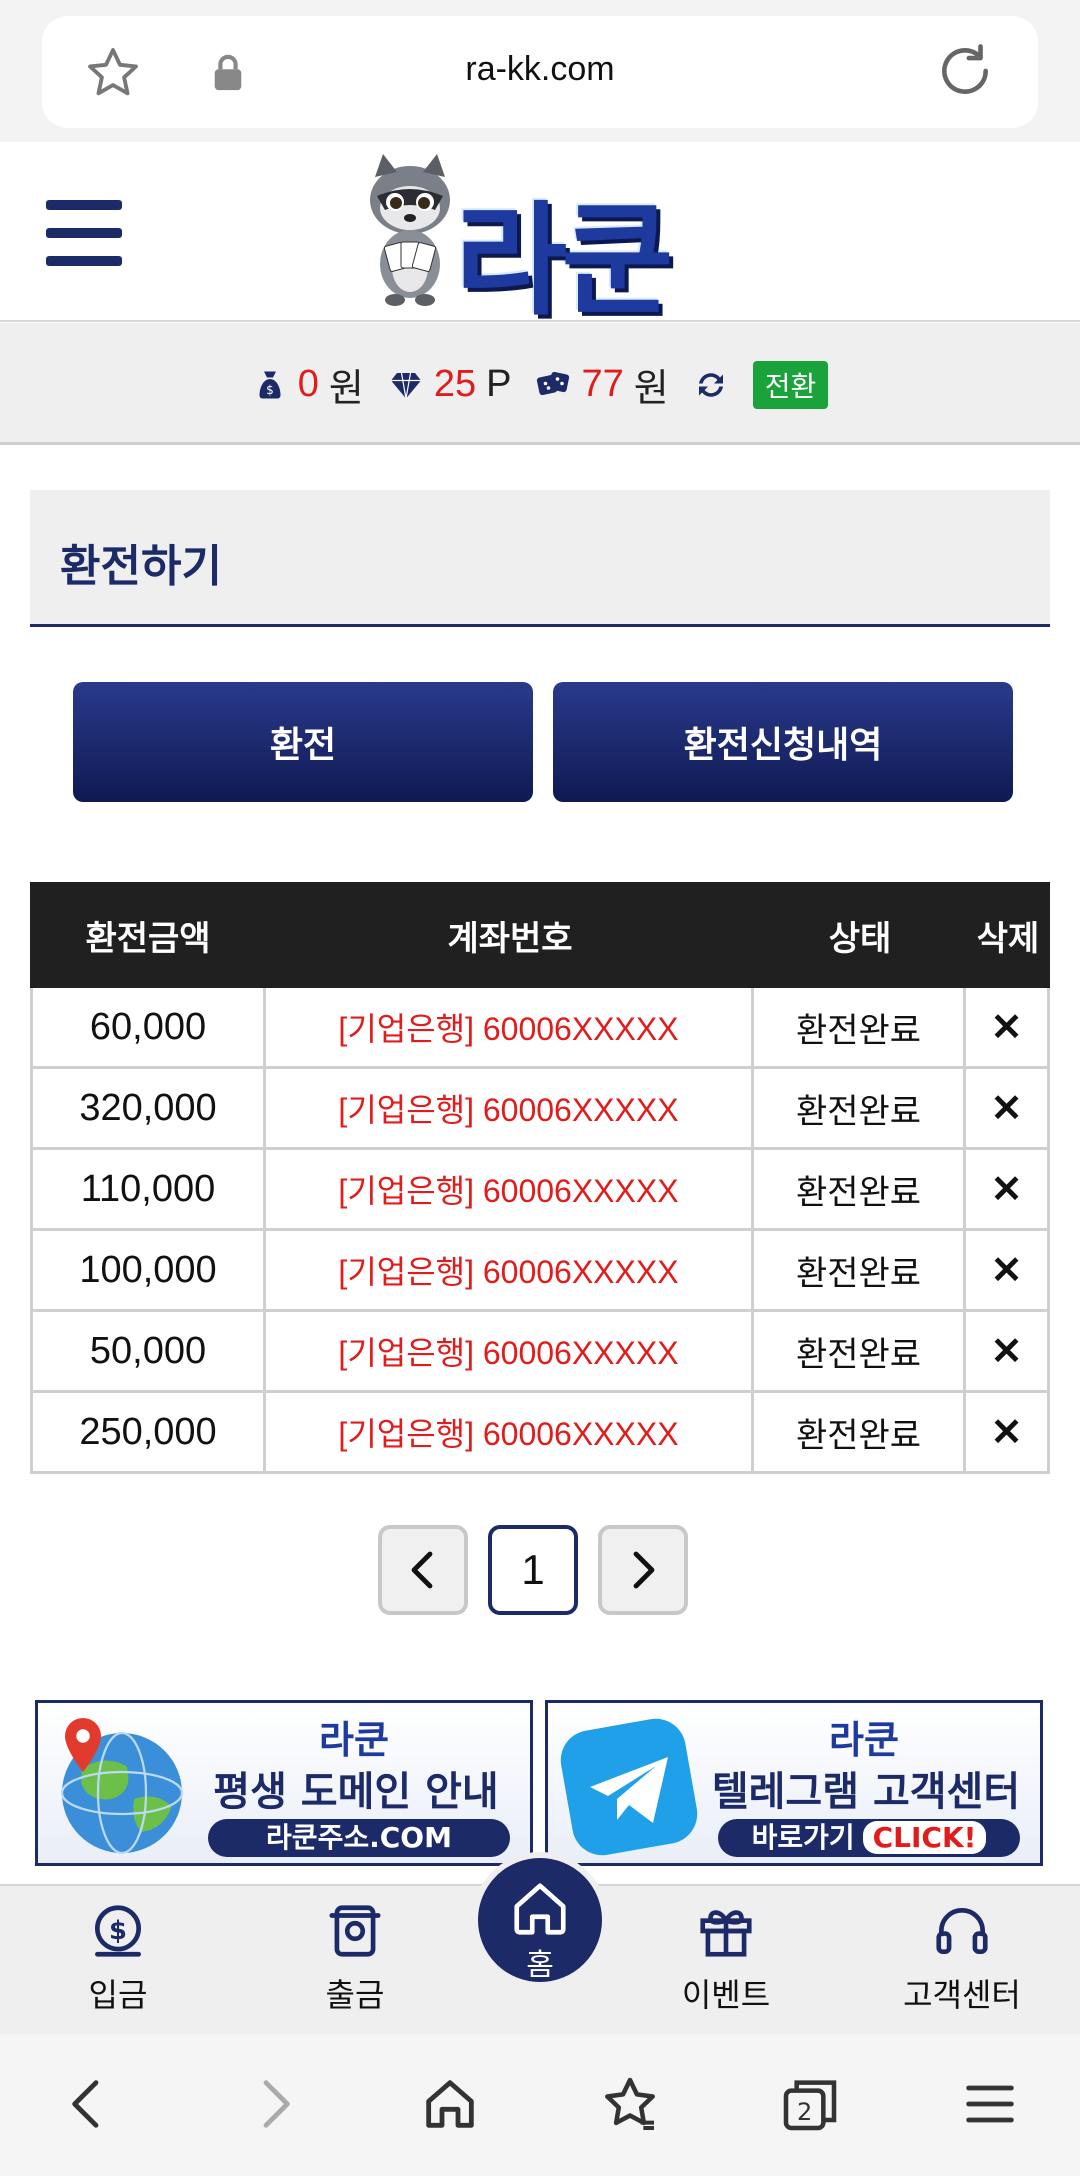 The height and width of the screenshot is (2176, 1080). What do you see at coordinates (564, 261) in the screenshot?
I see `logo-text: 라쿤` at bounding box center [564, 261].